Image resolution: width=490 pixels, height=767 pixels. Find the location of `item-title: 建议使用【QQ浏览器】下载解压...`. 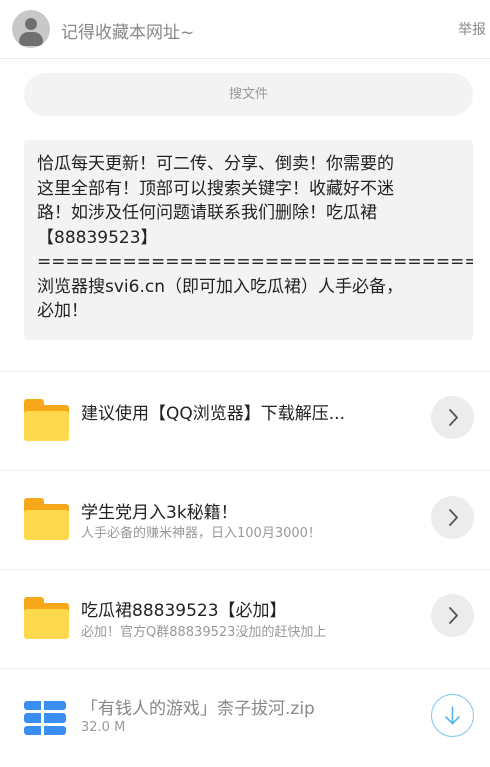

item-title: 建议使用【QQ浏览器】下载解压... is located at coordinates (213, 414).